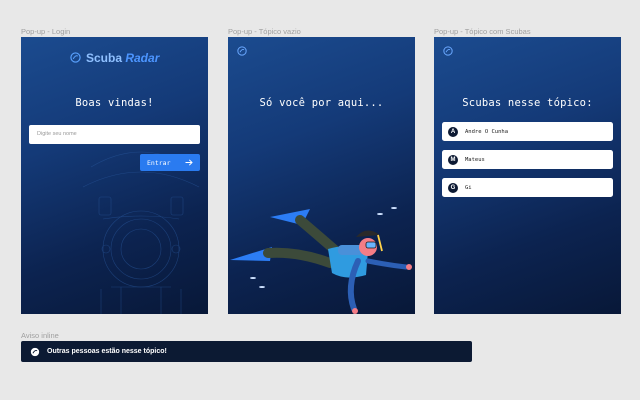 The image size is (640, 400). What do you see at coordinates (453, 159) in the screenshot?
I see `avatar: M` at bounding box center [453, 159].